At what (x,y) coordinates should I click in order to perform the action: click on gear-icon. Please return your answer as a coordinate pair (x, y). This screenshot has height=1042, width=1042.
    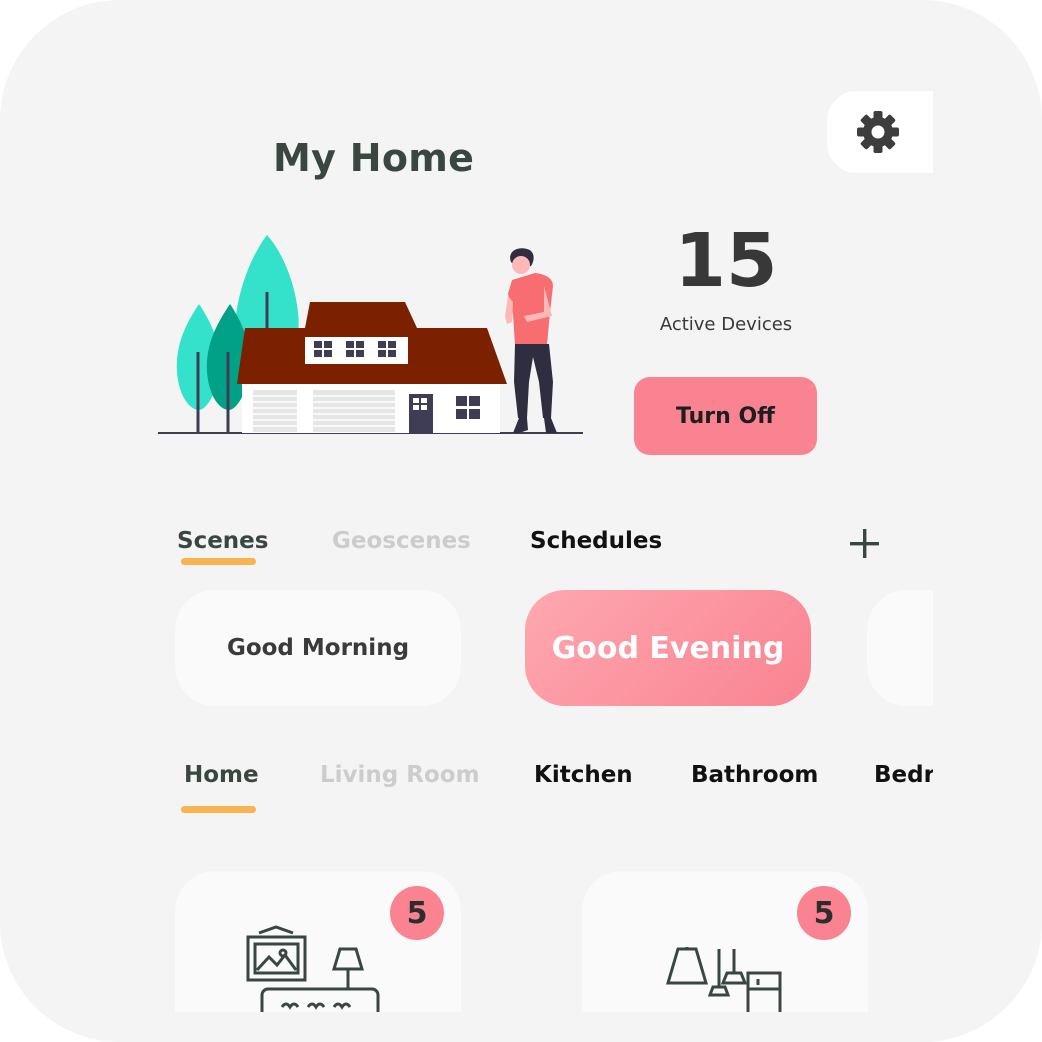
    Looking at the image, I should click on (878, 132).